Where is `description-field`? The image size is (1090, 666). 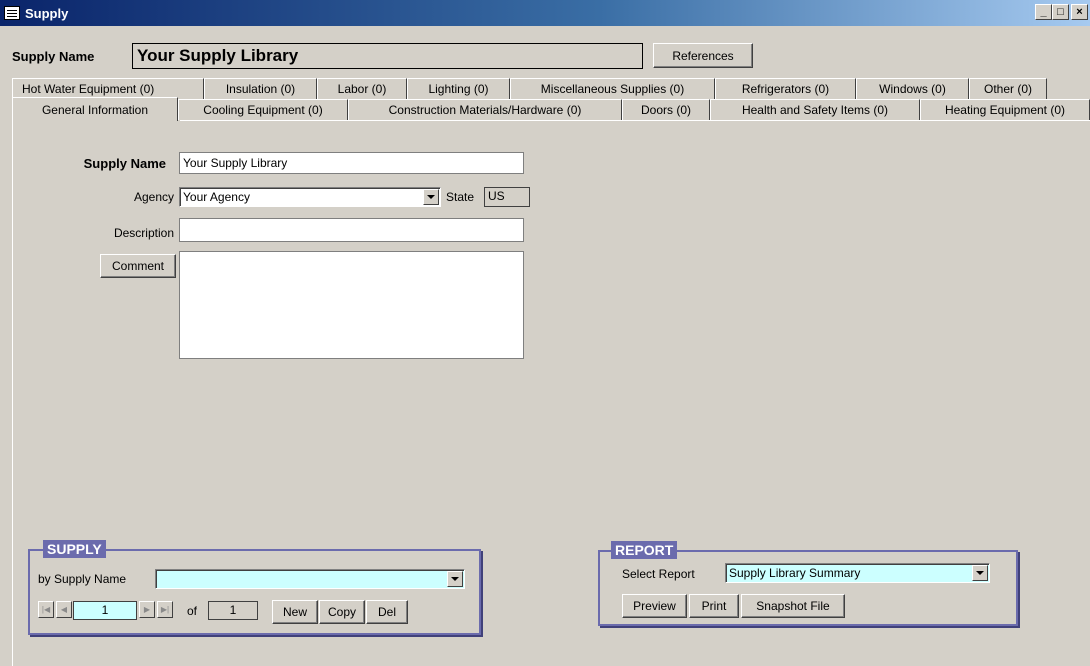 description-field is located at coordinates (351, 230).